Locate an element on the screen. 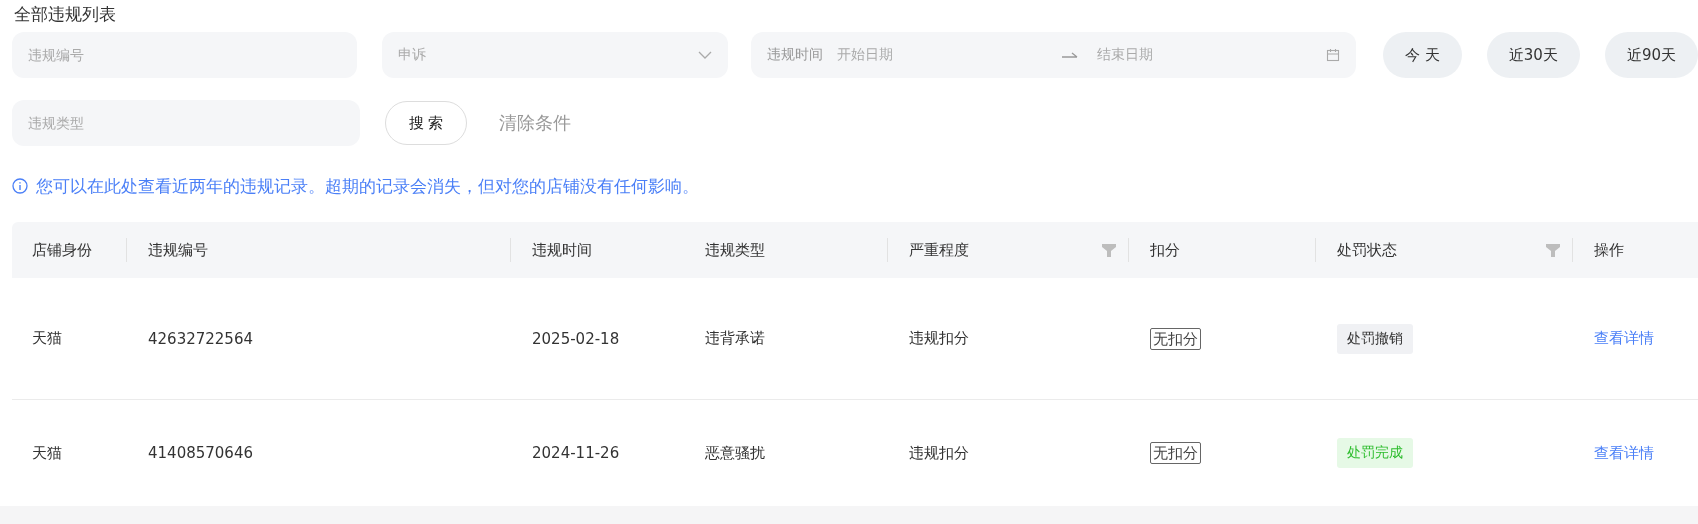 The height and width of the screenshot is (524, 1698). column-header: 操作 is located at coordinates (1609, 250).